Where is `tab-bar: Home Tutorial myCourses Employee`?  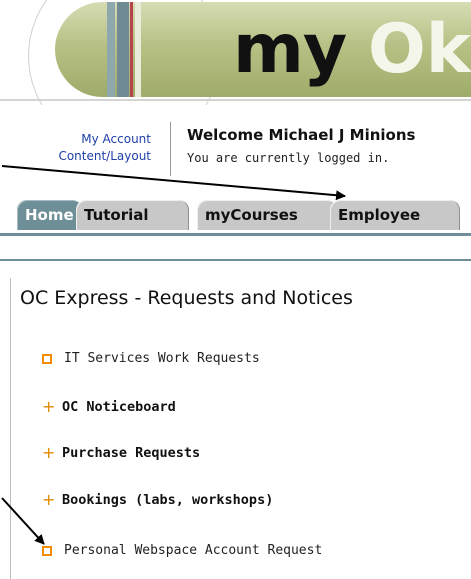
tab-bar: Home Tutorial myCourses Employee is located at coordinates (235, 216).